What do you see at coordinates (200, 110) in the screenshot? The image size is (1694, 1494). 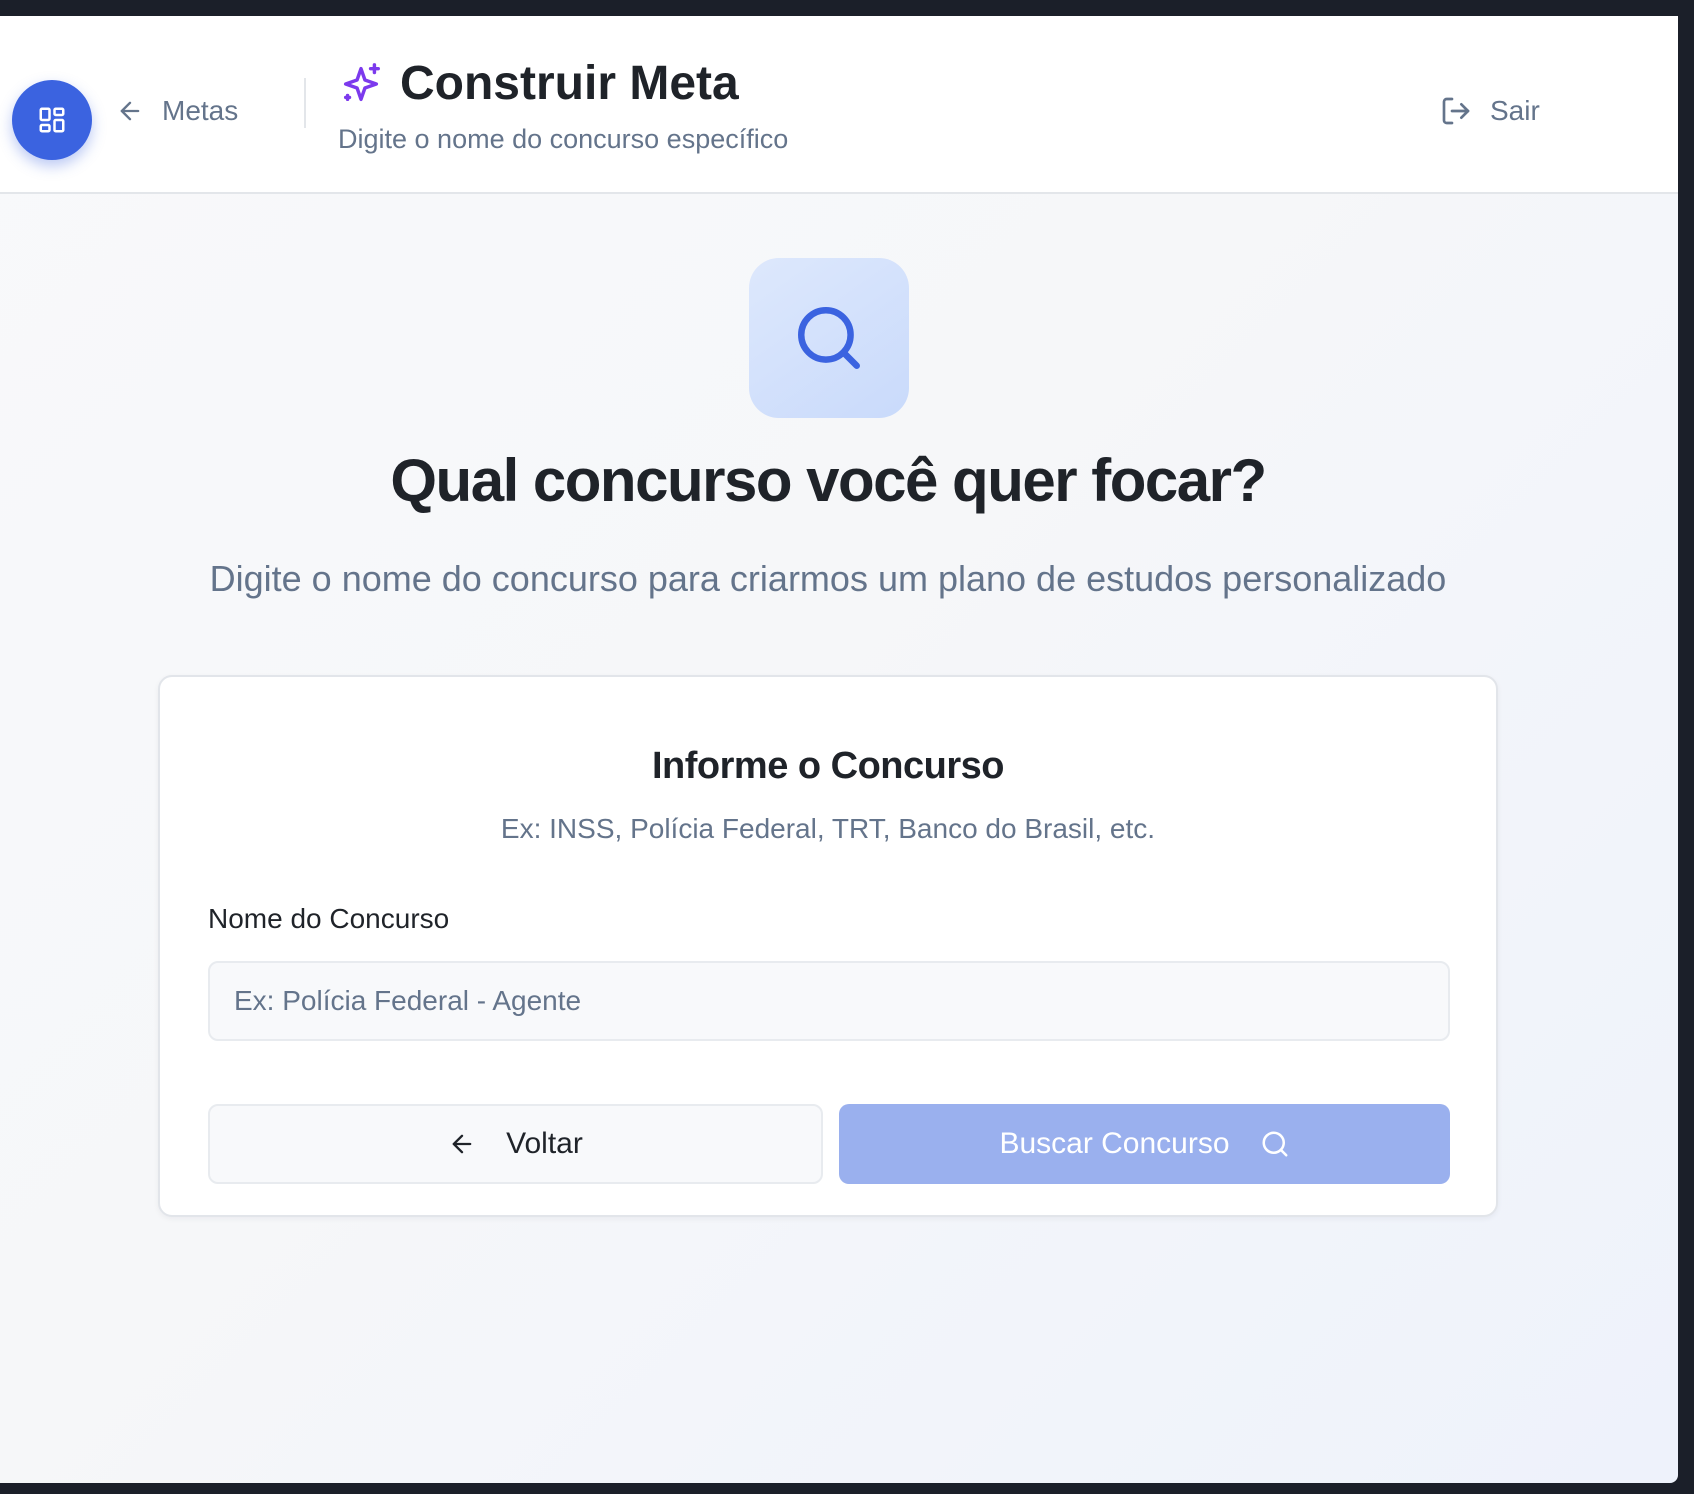 I see `back-link-label: Metas` at bounding box center [200, 110].